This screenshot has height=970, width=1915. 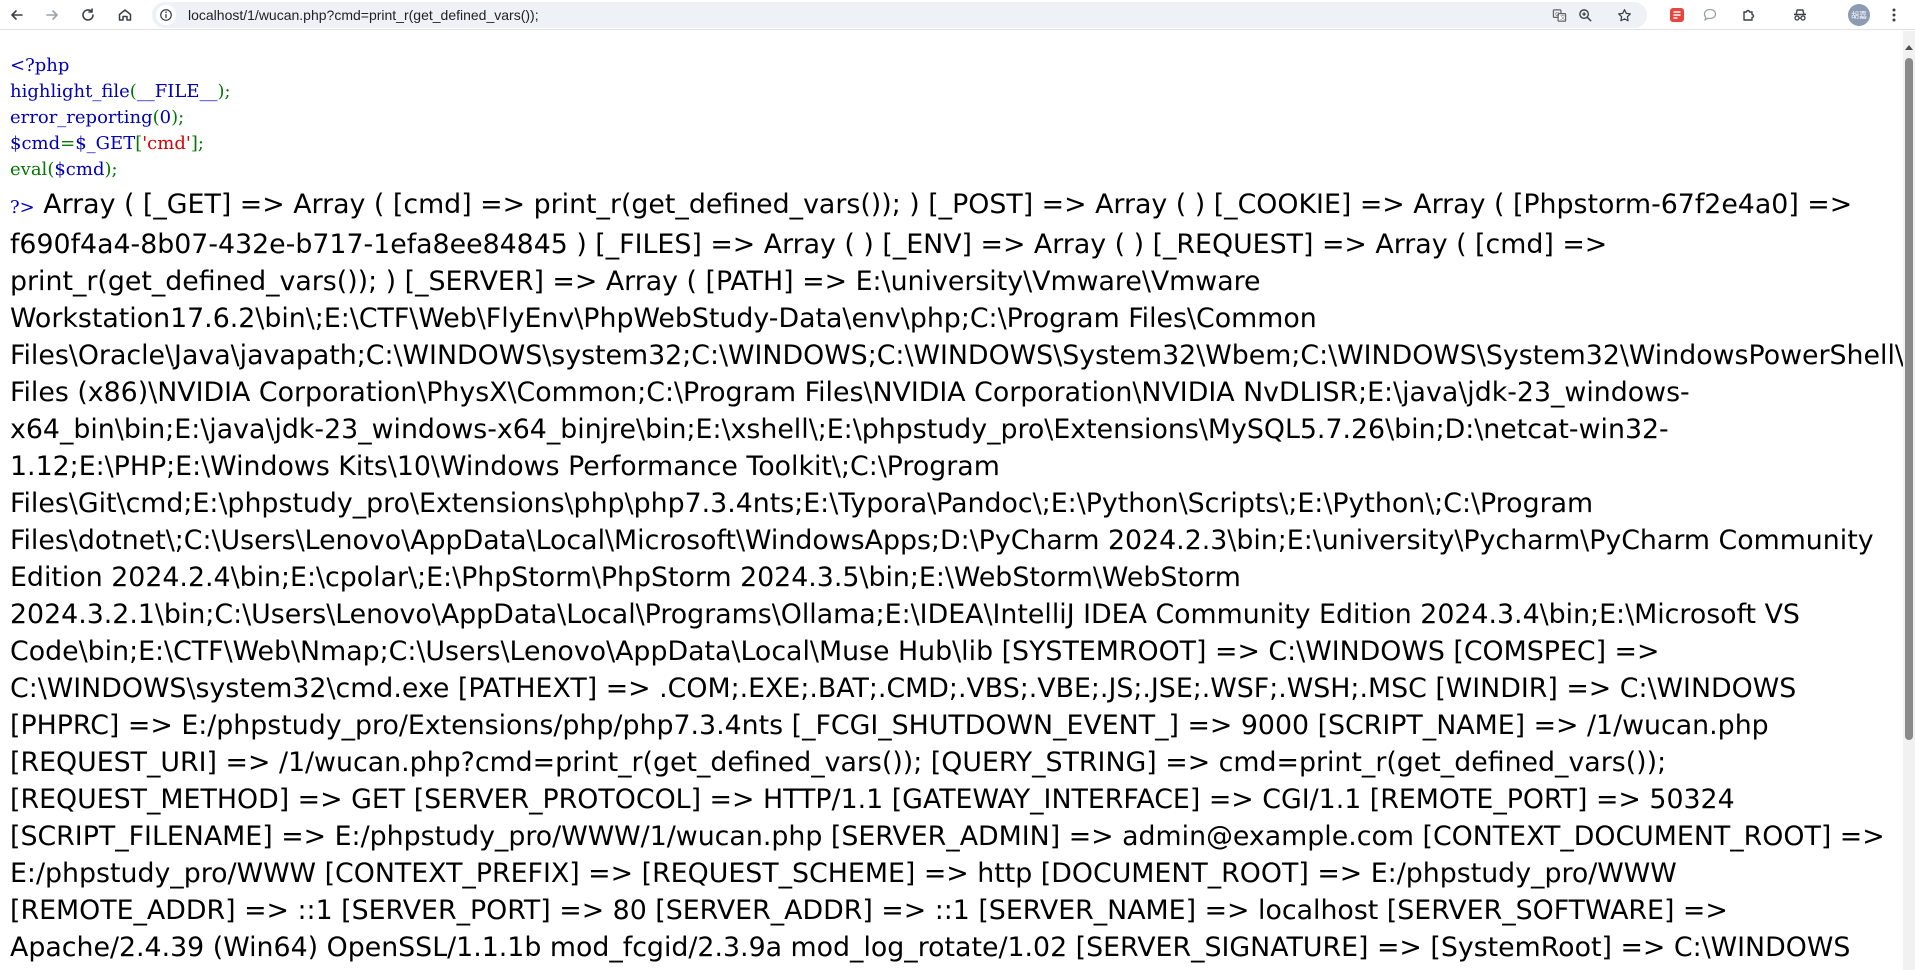 I want to click on code-variable: $_GET, so click(x=105, y=143).